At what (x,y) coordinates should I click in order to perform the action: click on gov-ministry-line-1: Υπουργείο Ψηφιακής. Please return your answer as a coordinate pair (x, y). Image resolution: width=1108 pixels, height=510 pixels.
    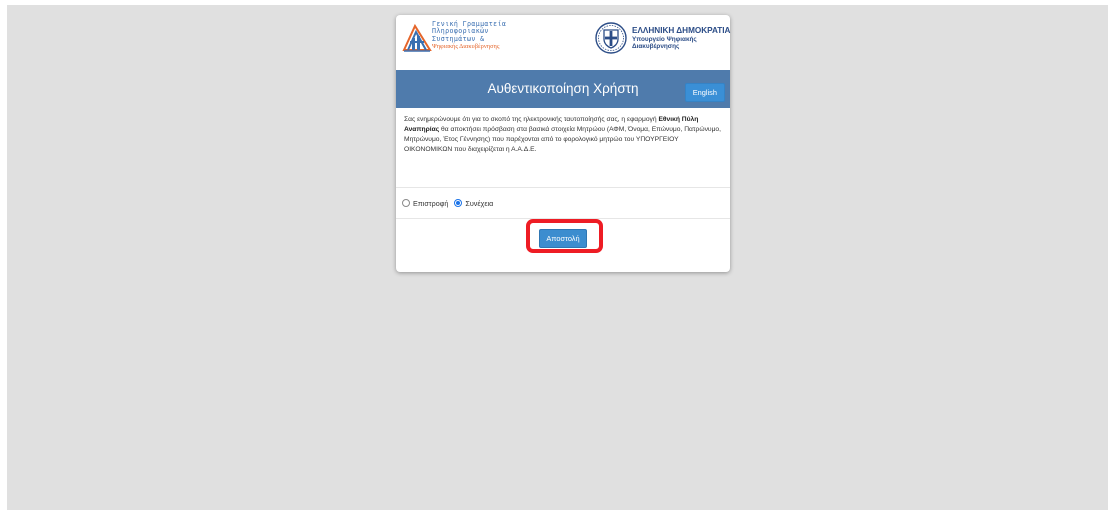
    Looking at the image, I should click on (664, 39).